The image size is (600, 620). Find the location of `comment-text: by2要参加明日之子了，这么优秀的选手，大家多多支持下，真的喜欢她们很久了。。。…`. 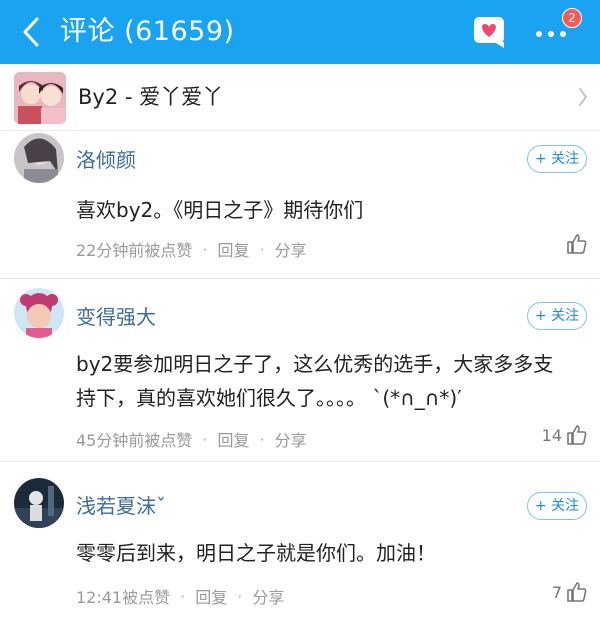

comment-text: by2要参加明日之子了，这么优秀的选手，大家多多支持下，真的喜欢她们很久了。。。… is located at coordinates (315, 381).